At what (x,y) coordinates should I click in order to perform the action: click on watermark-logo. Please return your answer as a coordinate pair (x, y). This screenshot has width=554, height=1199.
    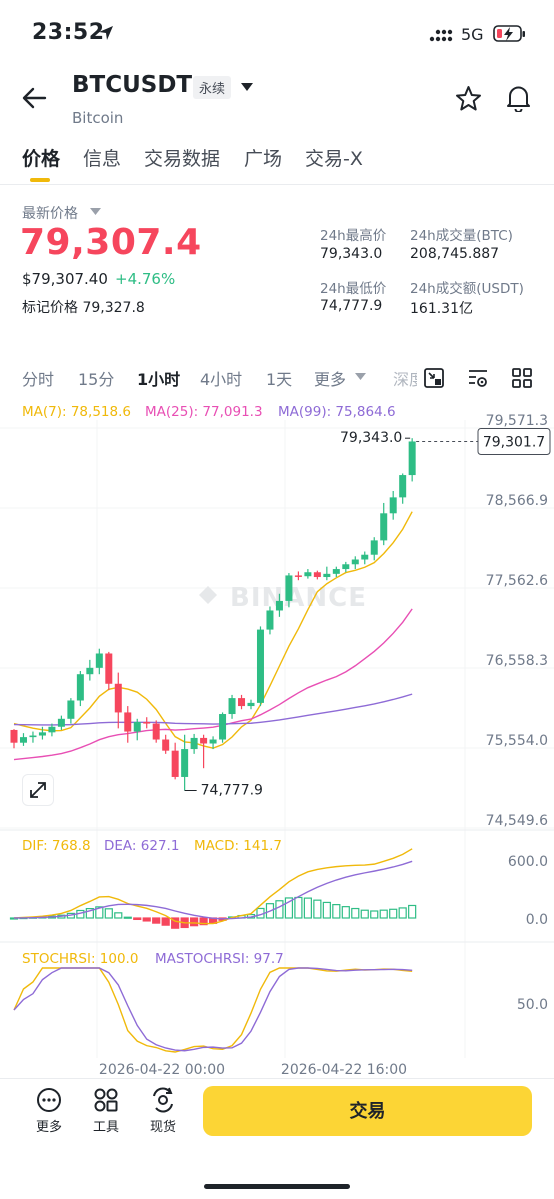
    Looking at the image, I should click on (208, 595).